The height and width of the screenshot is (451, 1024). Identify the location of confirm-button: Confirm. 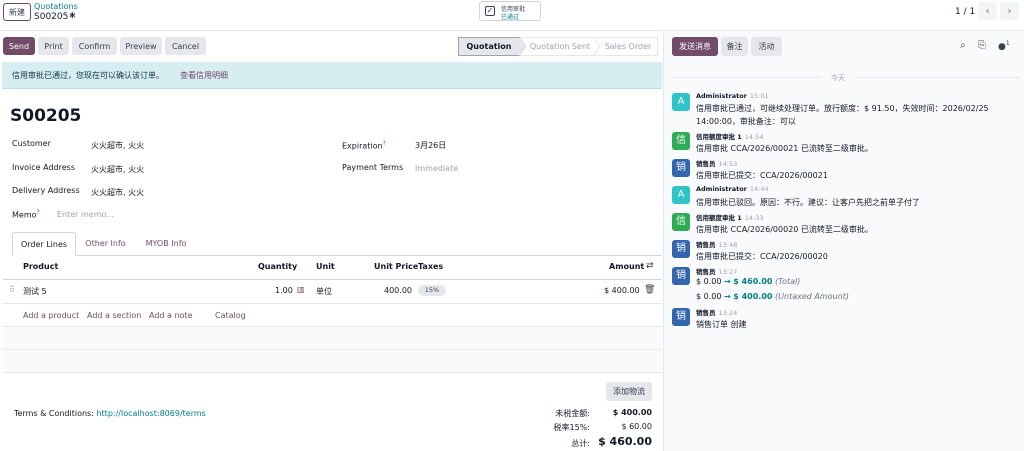
(94, 46).